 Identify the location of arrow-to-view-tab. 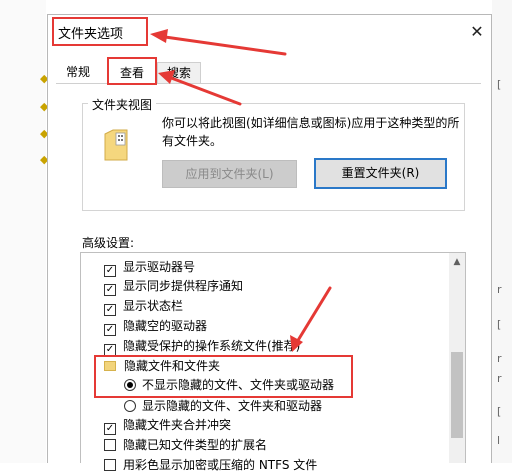
(203, 90).